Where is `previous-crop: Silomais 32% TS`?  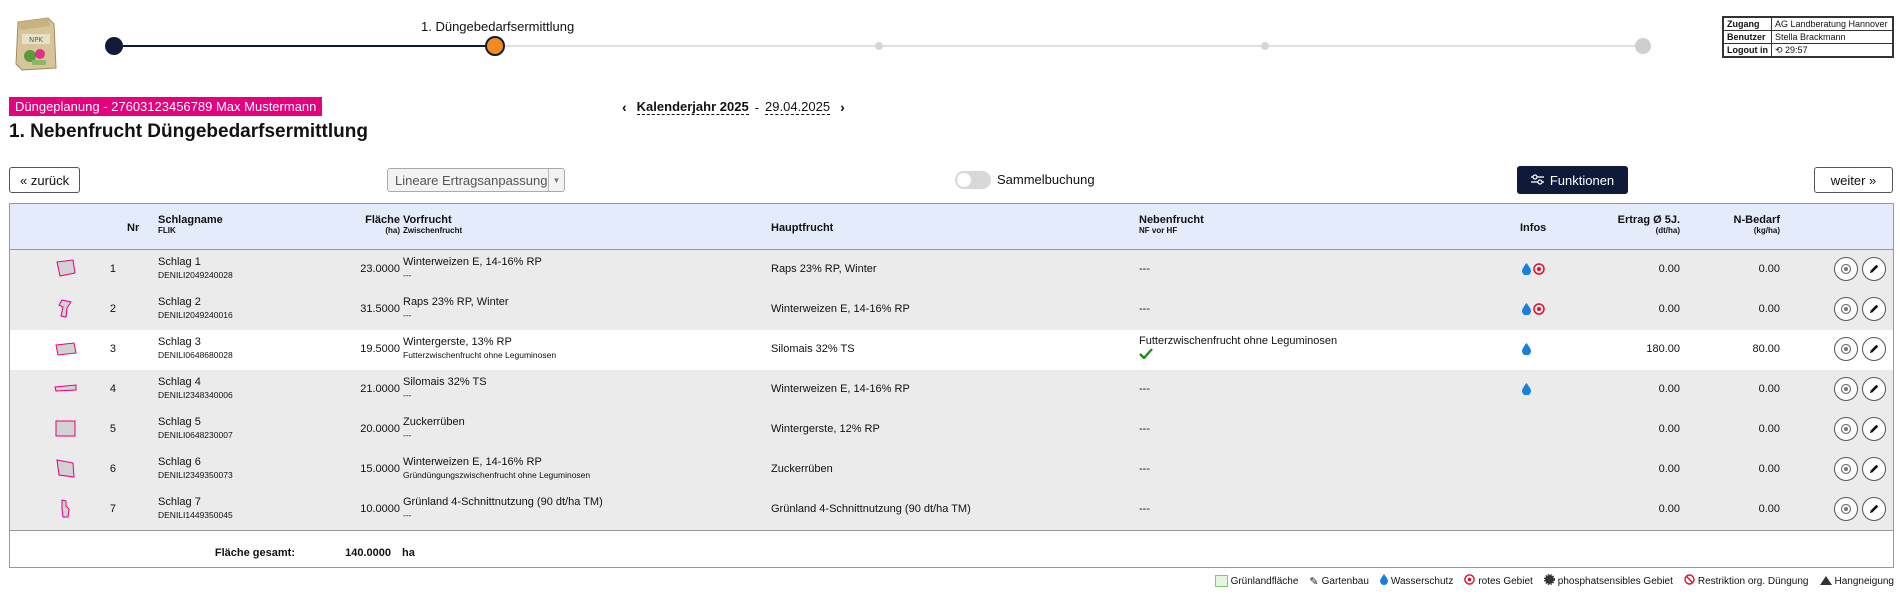
previous-crop: Silomais 32% TS is located at coordinates (445, 382).